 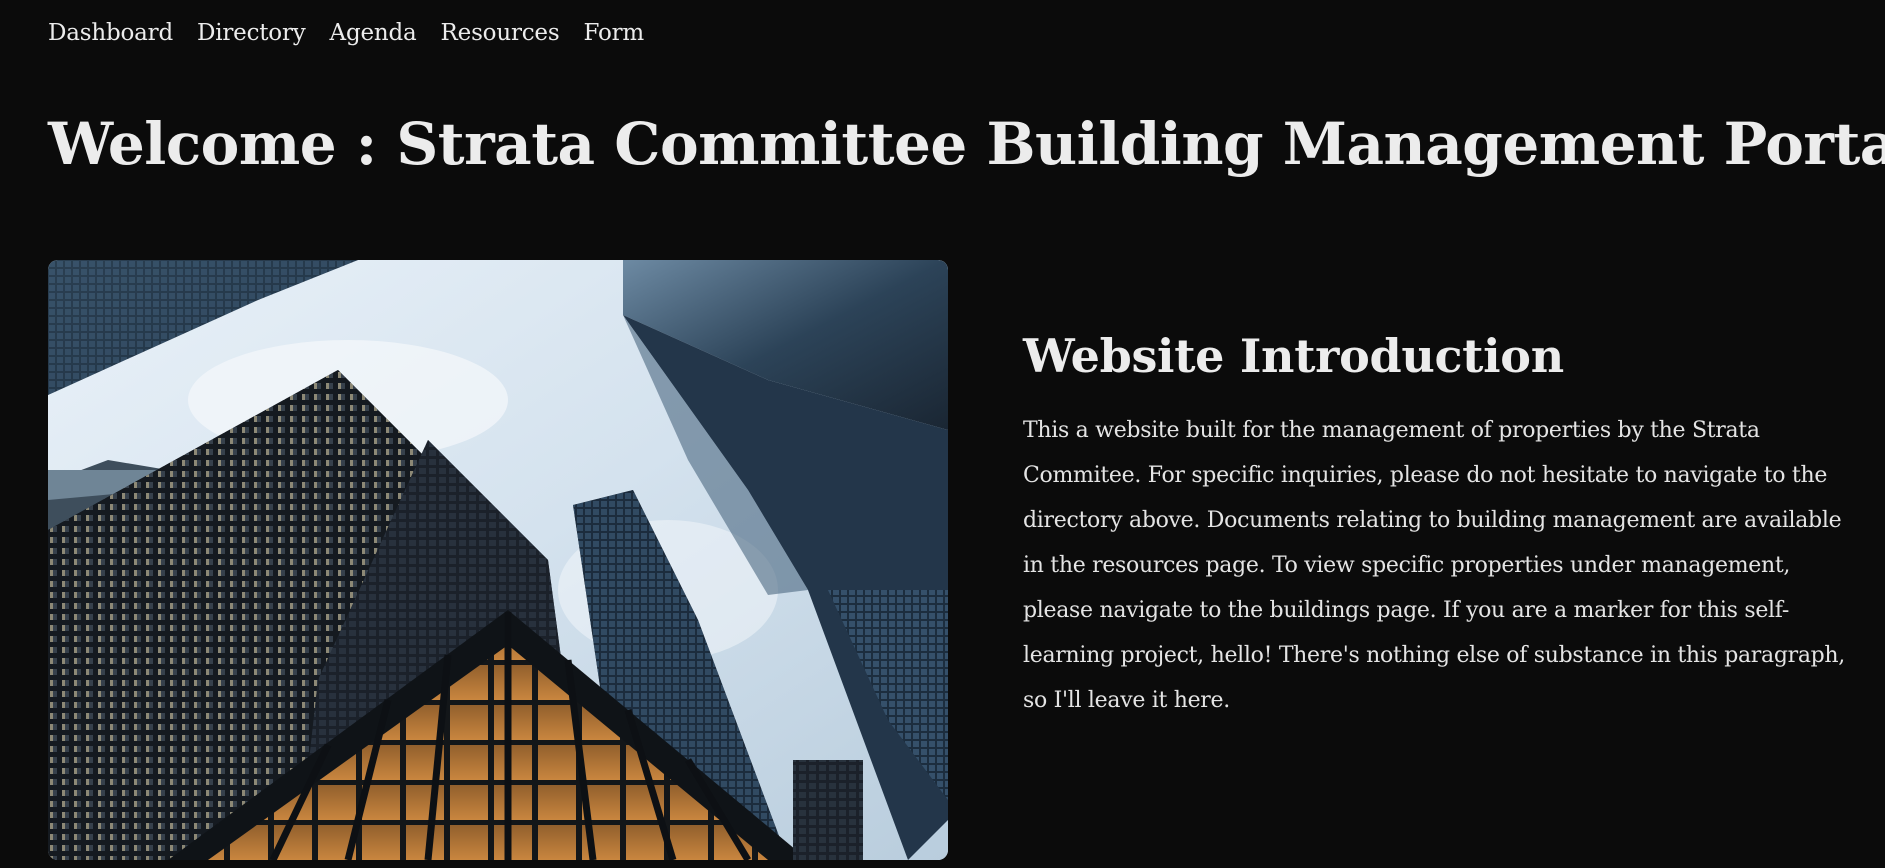 I want to click on nav-agenda-link: Agenda, so click(x=373, y=33).